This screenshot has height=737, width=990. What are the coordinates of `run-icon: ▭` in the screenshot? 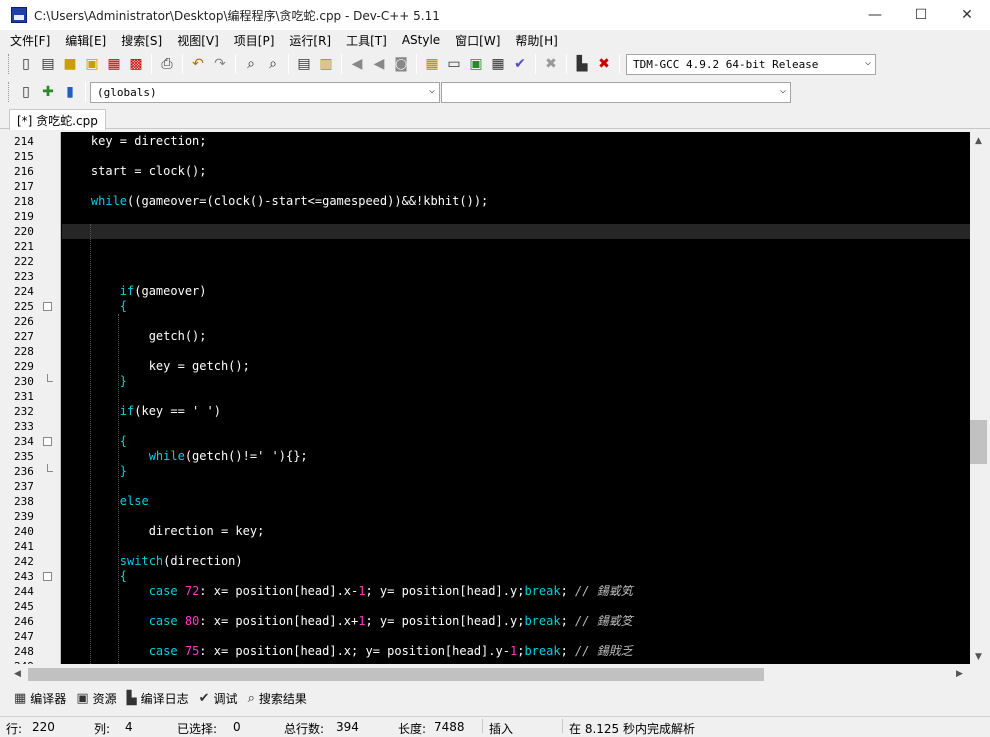 It's located at (454, 64).